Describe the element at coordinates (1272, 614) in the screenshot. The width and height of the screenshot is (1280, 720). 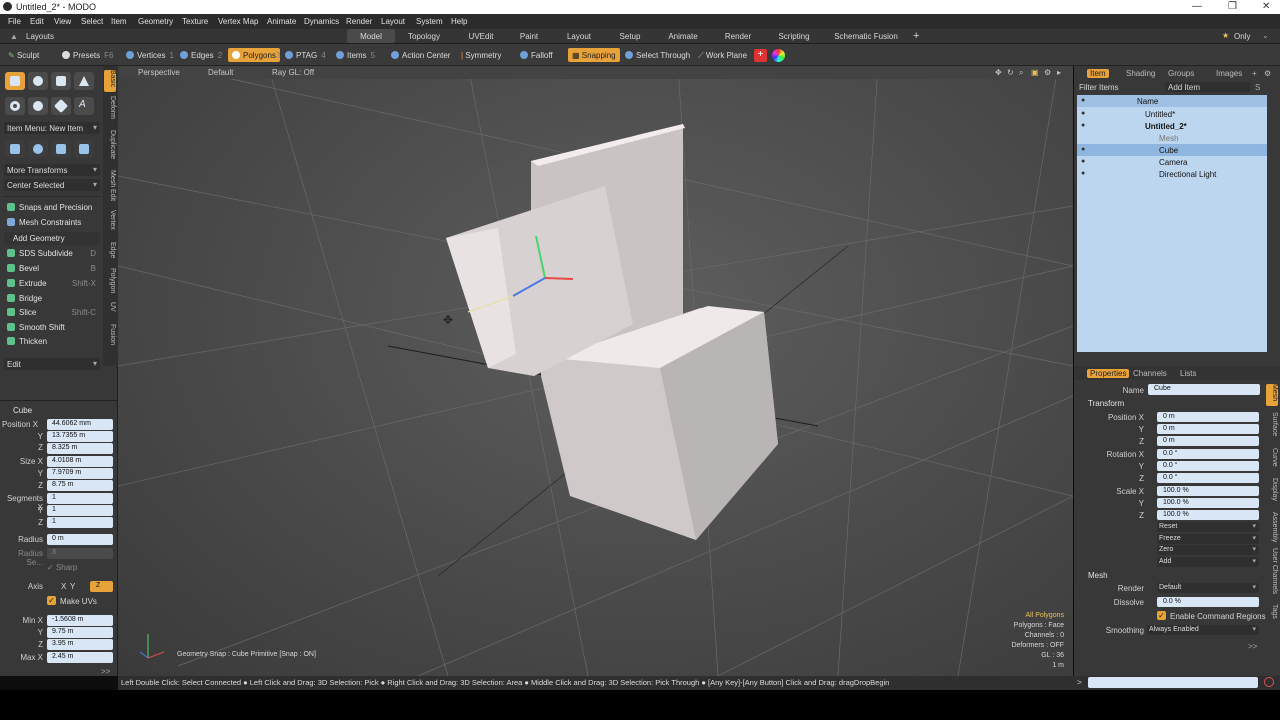
I see `vtab-tags: Tags` at that location.